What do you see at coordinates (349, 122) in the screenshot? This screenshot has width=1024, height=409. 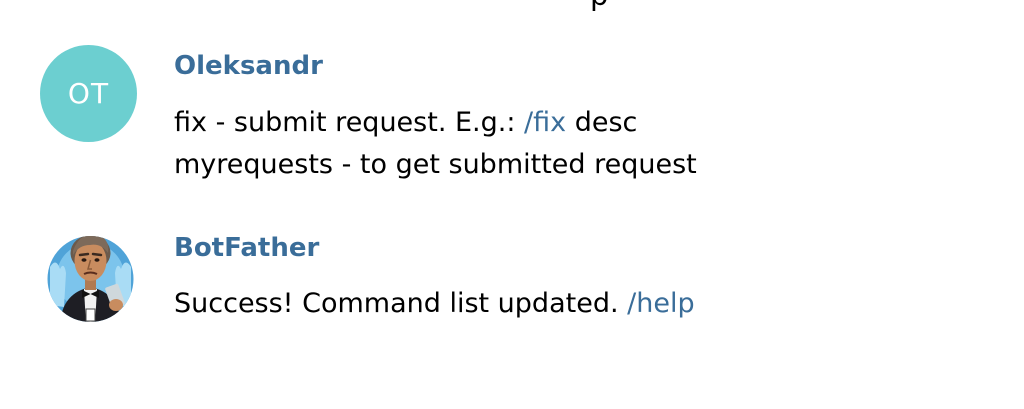 I see `message-text-segment: fix - submit request. E.g.:` at bounding box center [349, 122].